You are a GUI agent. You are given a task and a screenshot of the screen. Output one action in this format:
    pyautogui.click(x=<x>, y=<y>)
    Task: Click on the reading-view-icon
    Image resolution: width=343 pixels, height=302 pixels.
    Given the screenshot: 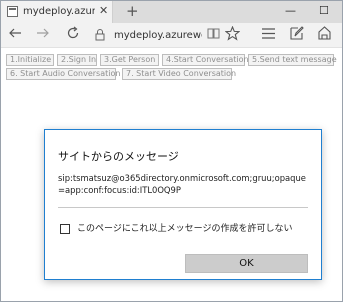 What is the action you would take?
    pyautogui.click(x=213, y=36)
    